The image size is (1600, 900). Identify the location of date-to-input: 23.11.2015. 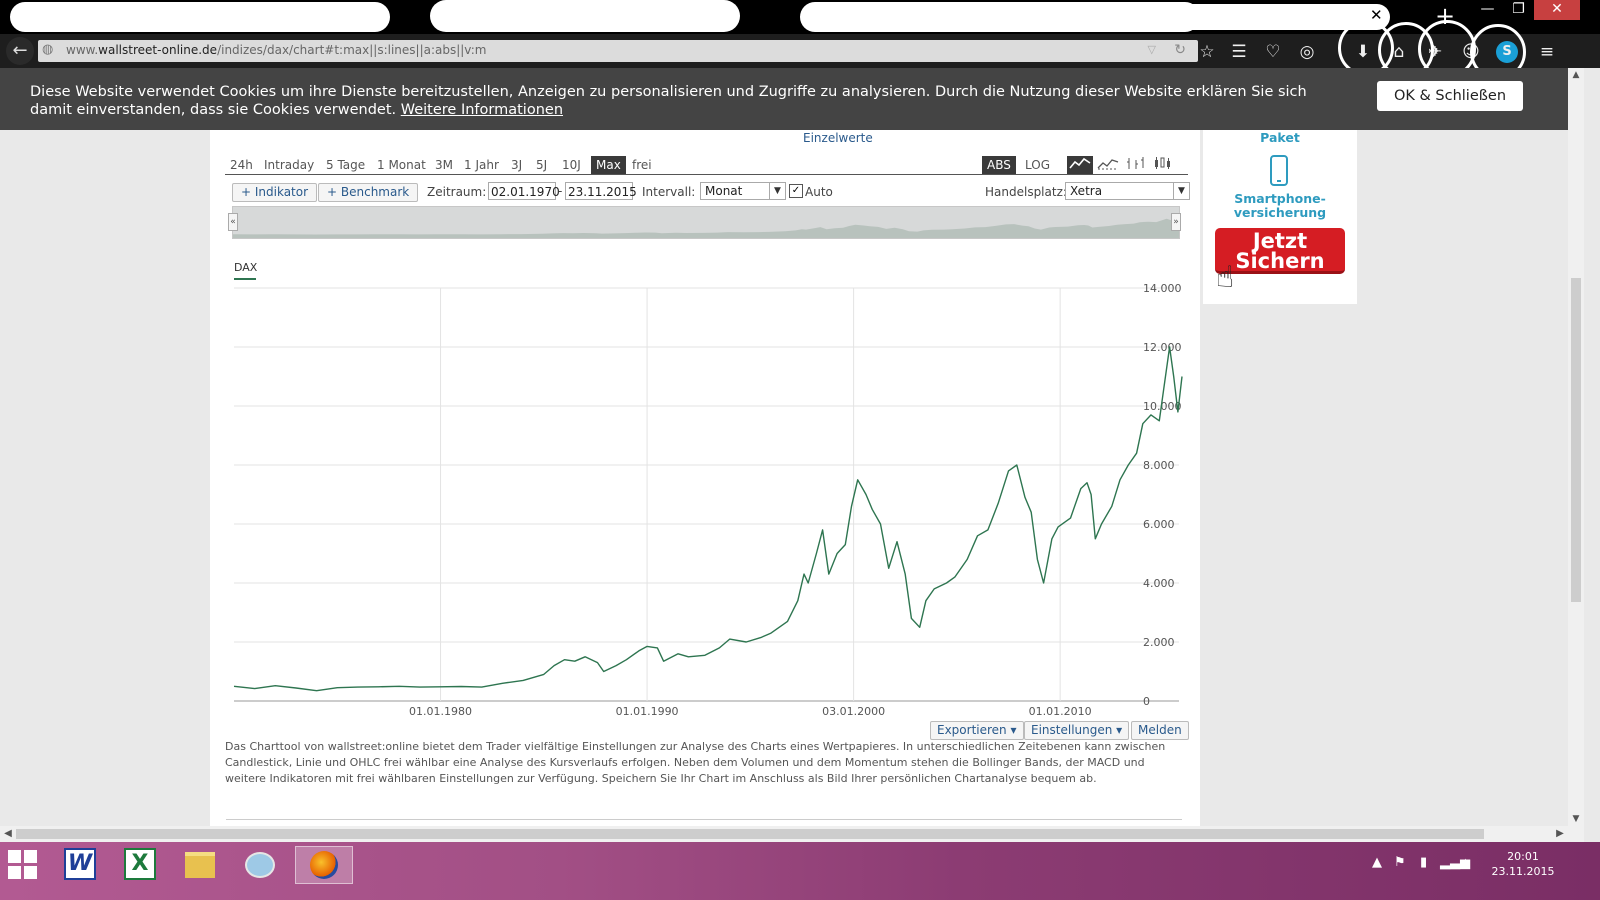
(601, 191).